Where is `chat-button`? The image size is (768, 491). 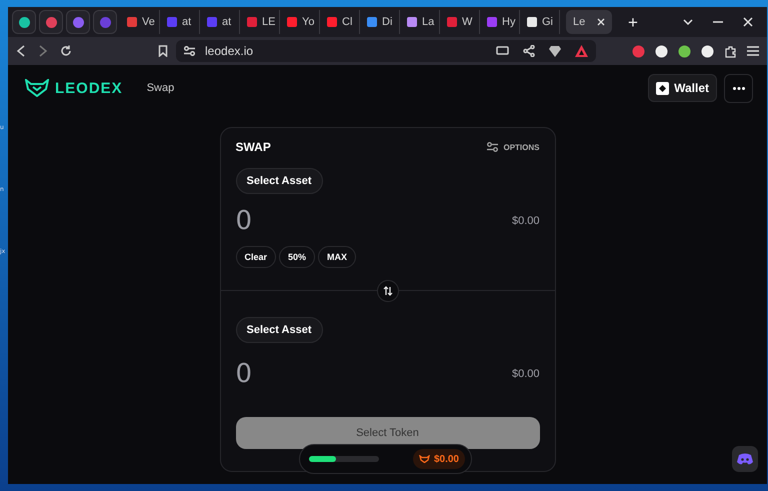 chat-button is located at coordinates (745, 459).